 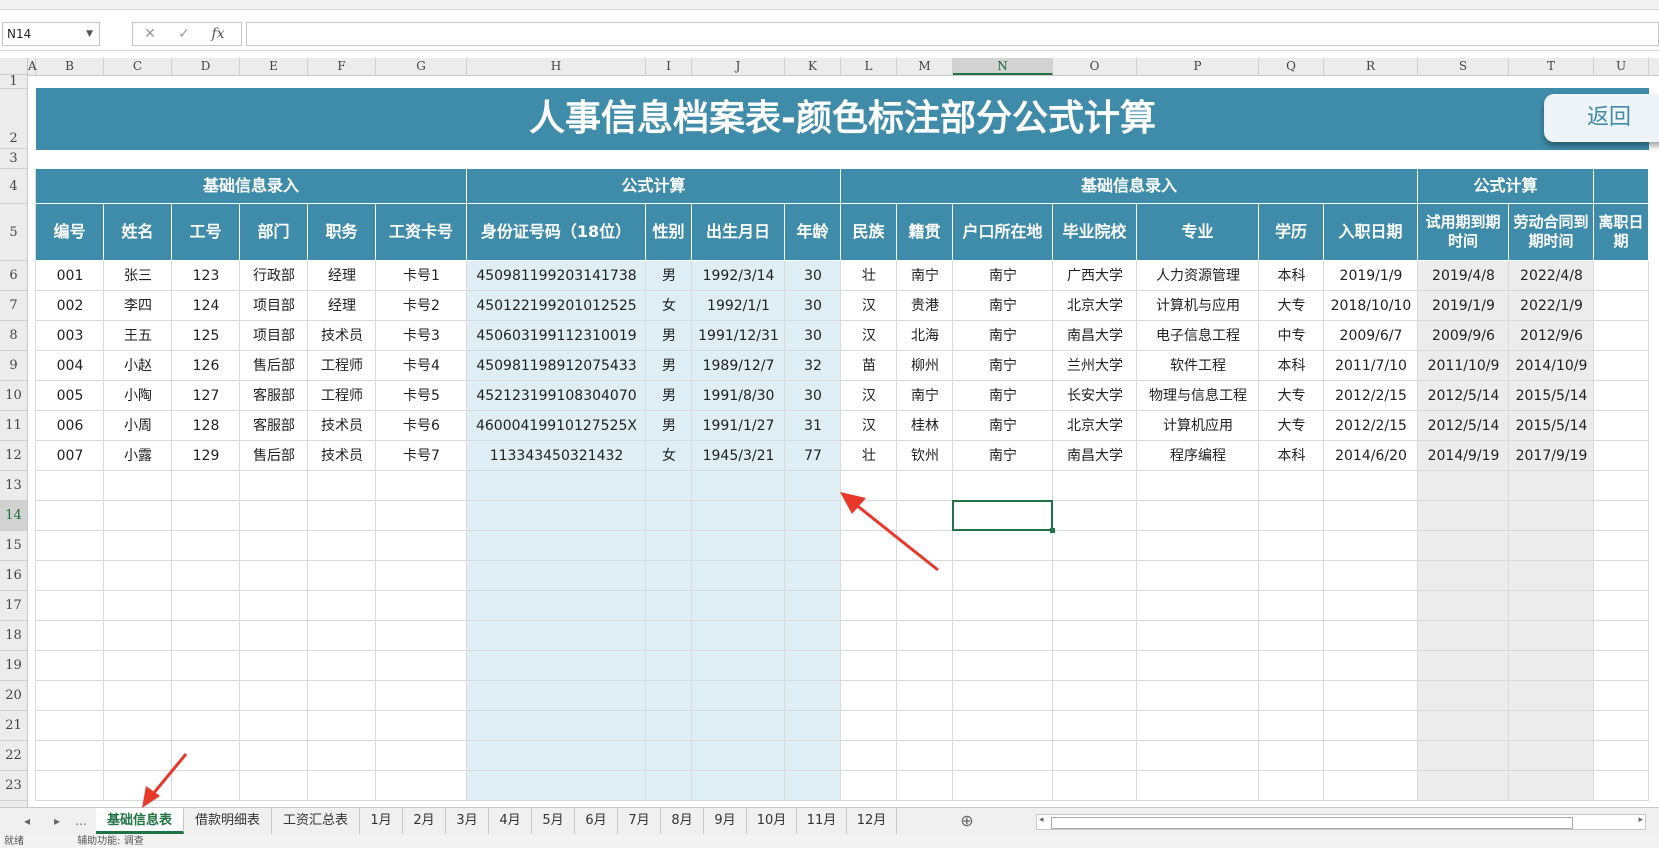 What do you see at coordinates (424, 821) in the screenshot?
I see `sheet-tab: 2月` at bounding box center [424, 821].